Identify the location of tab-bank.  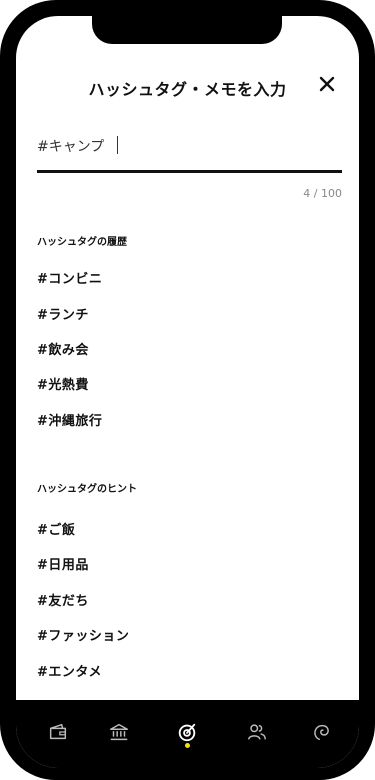
(119, 732).